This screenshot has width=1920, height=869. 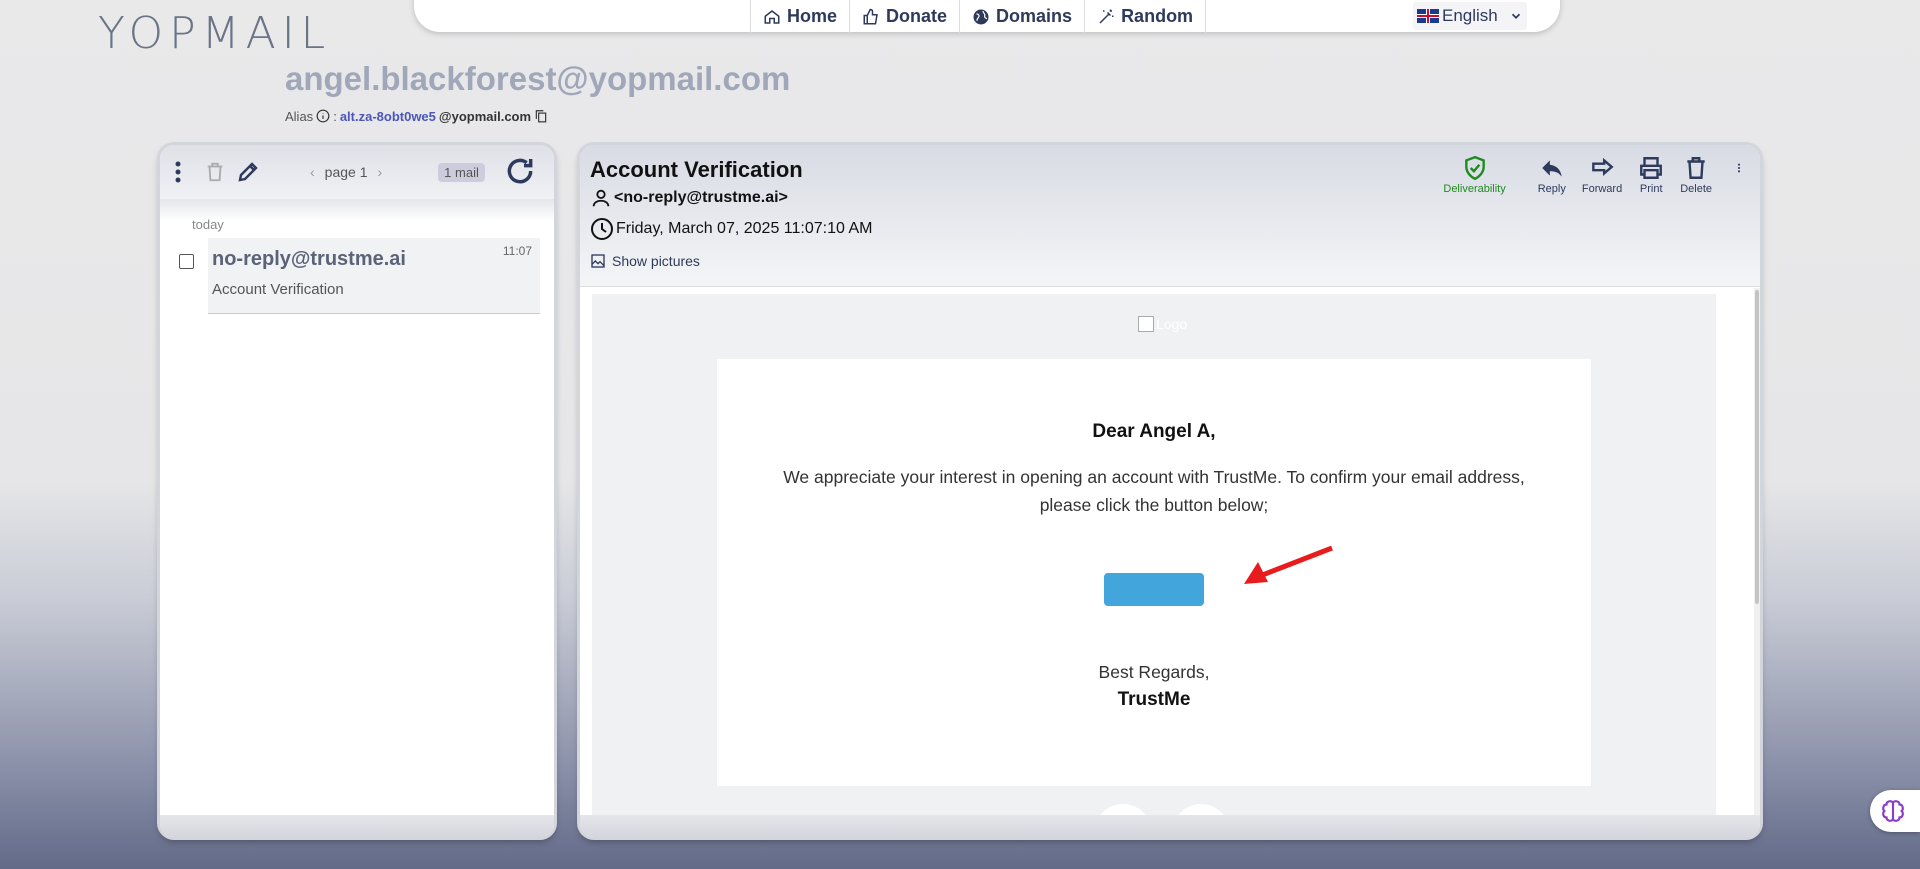 I want to click on brain-icon, so click(x=1893, y=811).